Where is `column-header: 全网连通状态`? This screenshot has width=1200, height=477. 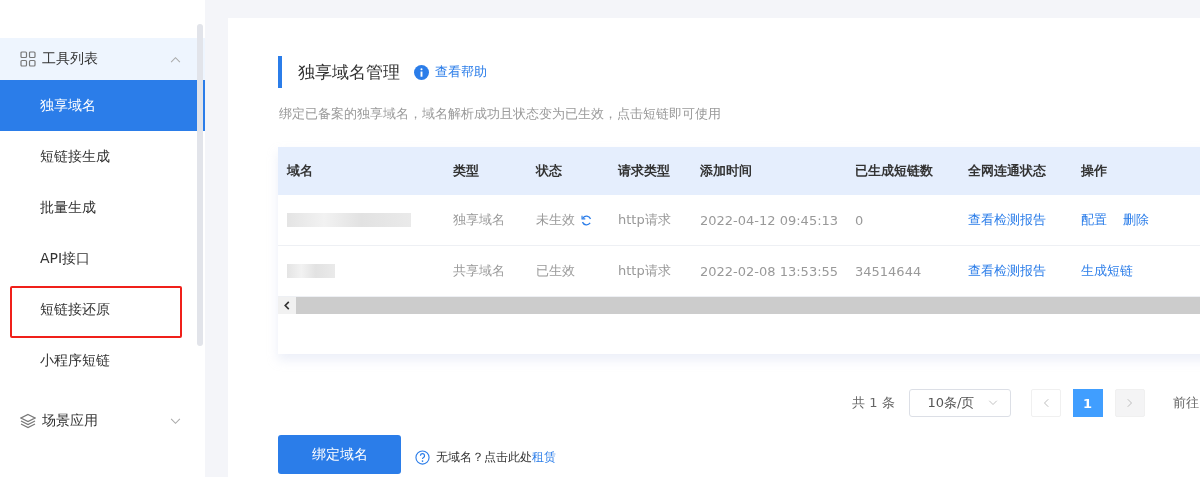
column-header: 全网连通状态 is located at coordinates (1007, 171).